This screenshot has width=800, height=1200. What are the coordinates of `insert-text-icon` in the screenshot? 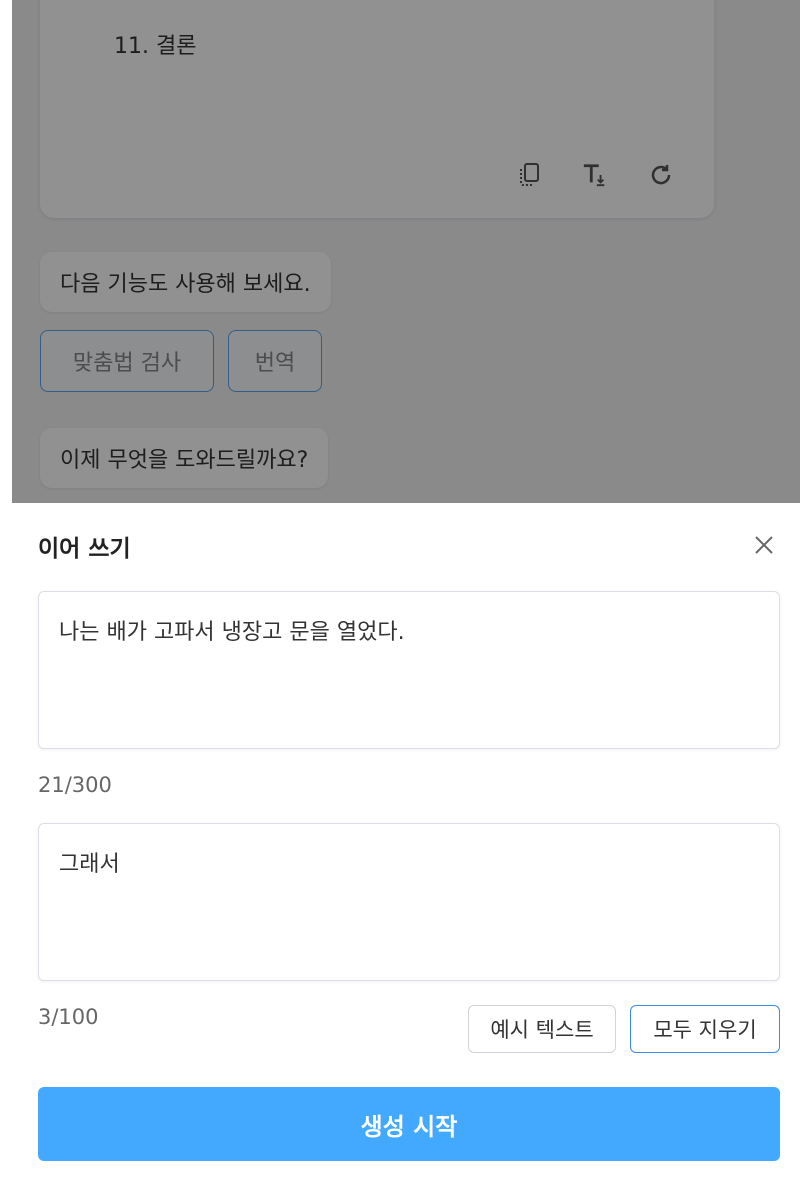 It's located at (595, 175).